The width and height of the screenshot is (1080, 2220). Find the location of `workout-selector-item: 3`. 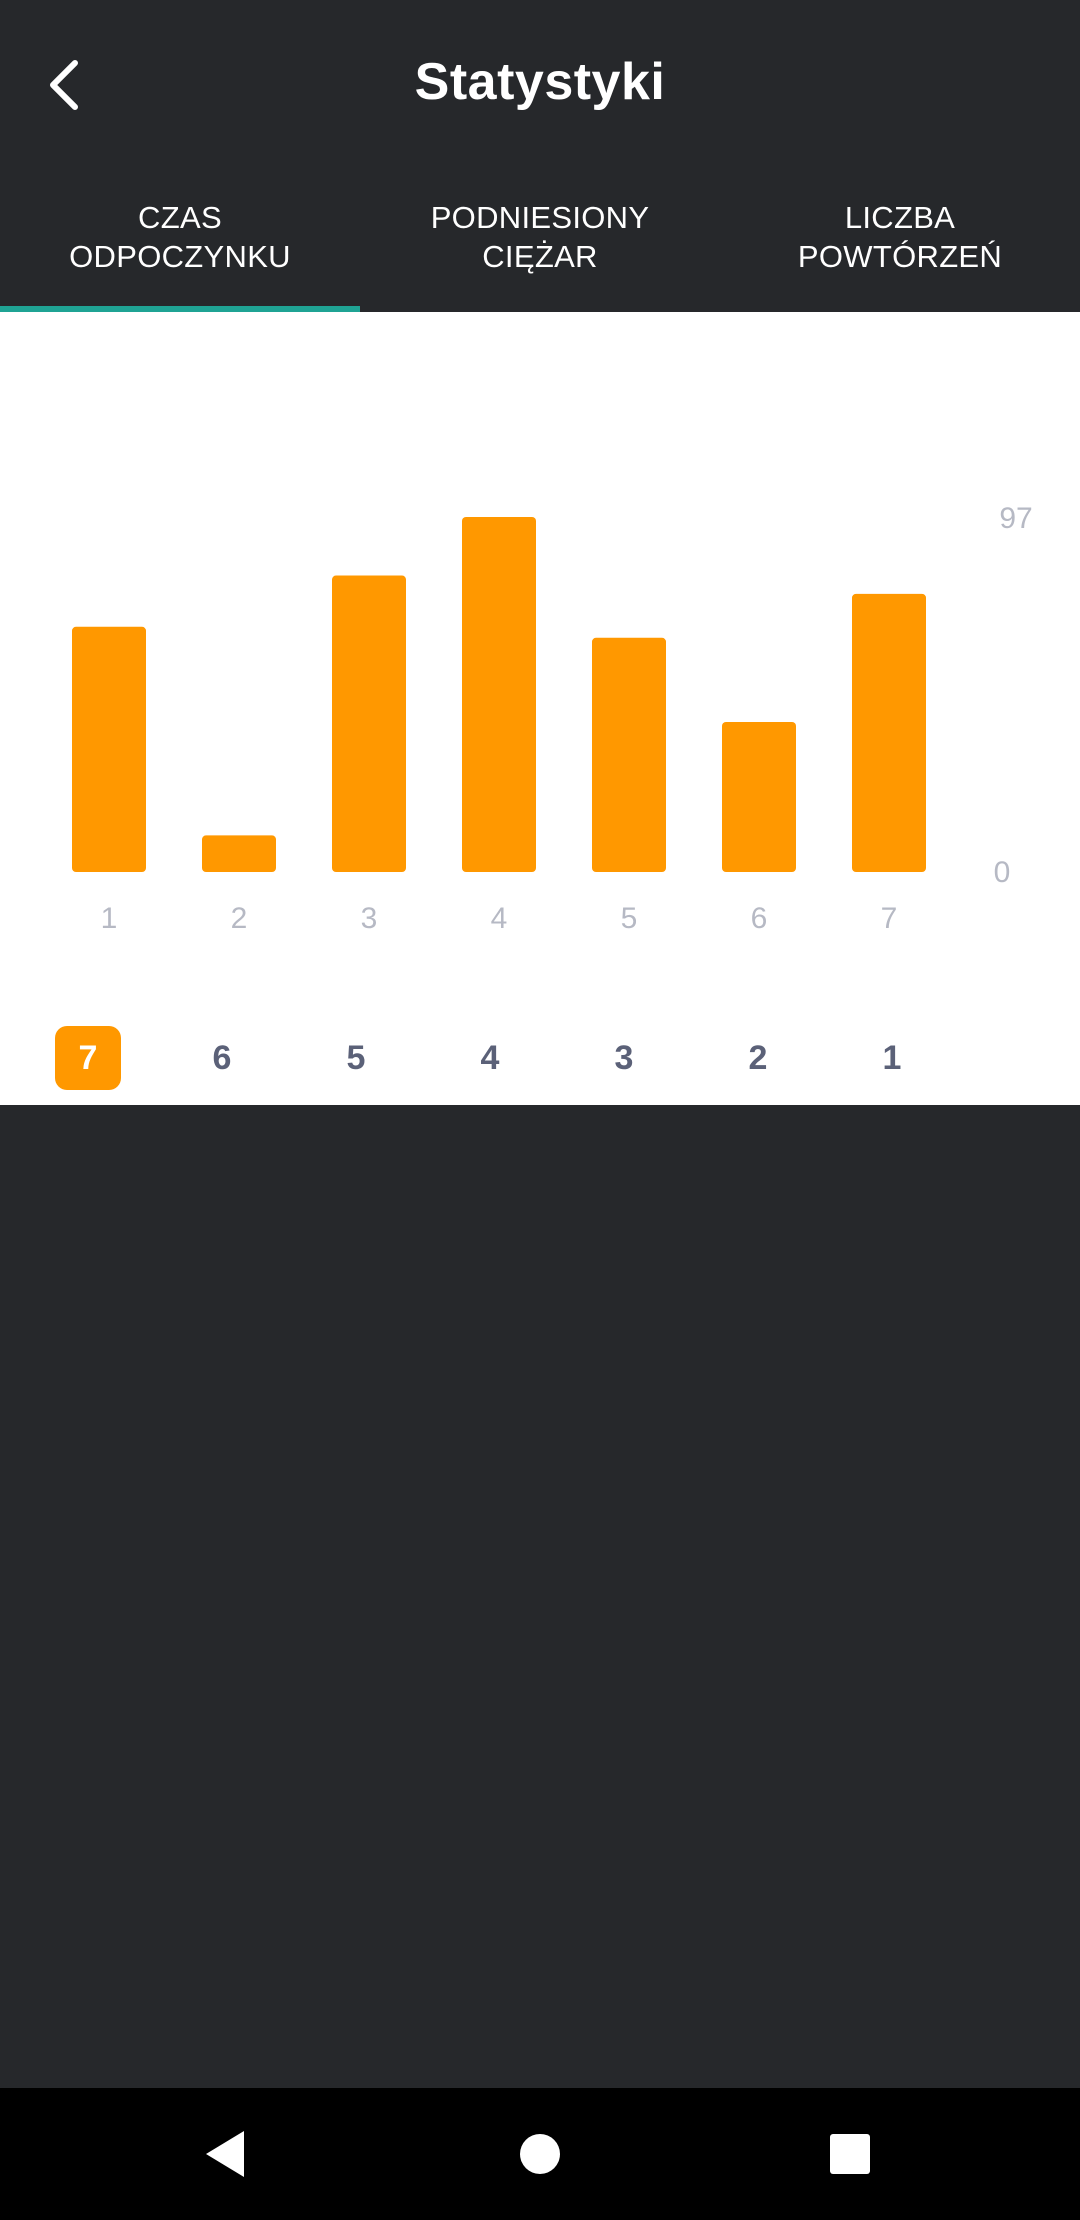

workout-selector-item: 3 is located at coordinates (624, 1058).